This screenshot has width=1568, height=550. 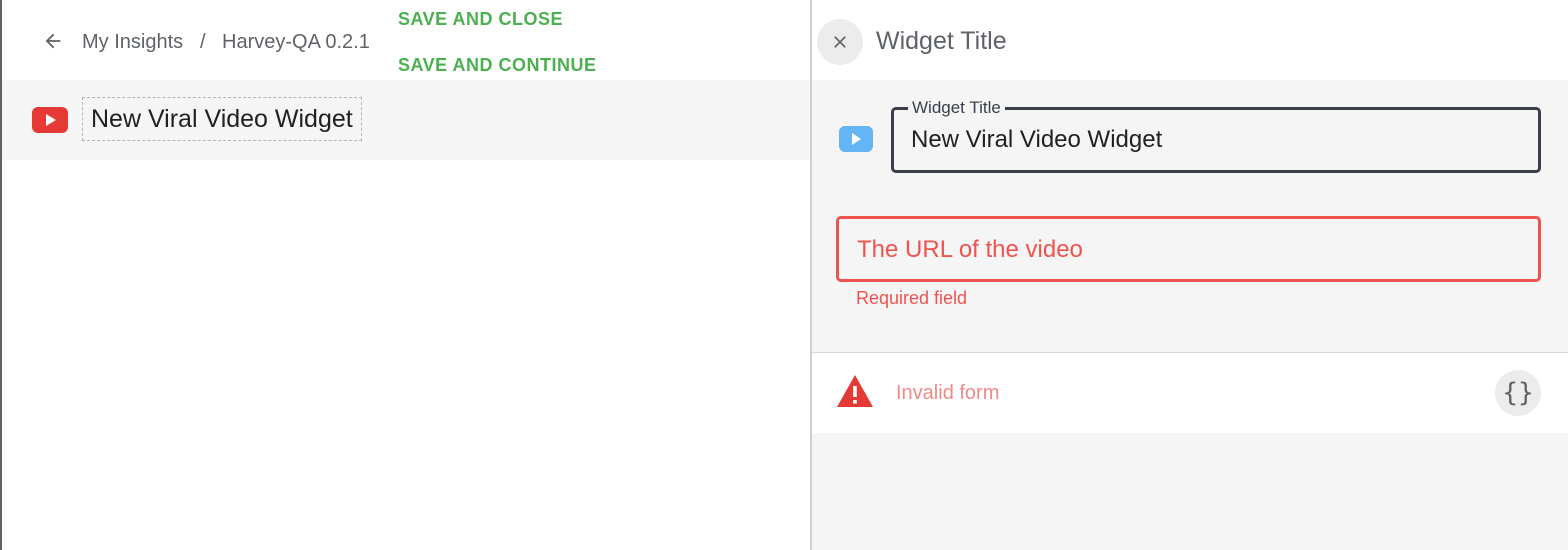 What do you see at coordinates (50, 120) in the screenshot?
I see `youtube-icon` at bounding box center [50, 120].